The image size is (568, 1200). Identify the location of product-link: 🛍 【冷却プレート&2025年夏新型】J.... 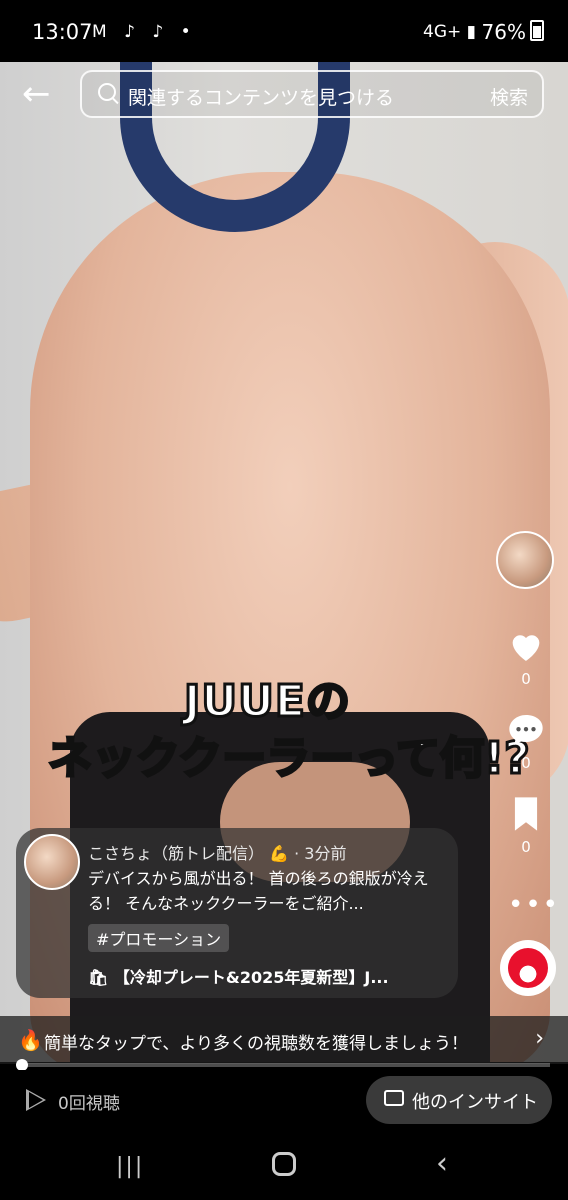
(238, 976).